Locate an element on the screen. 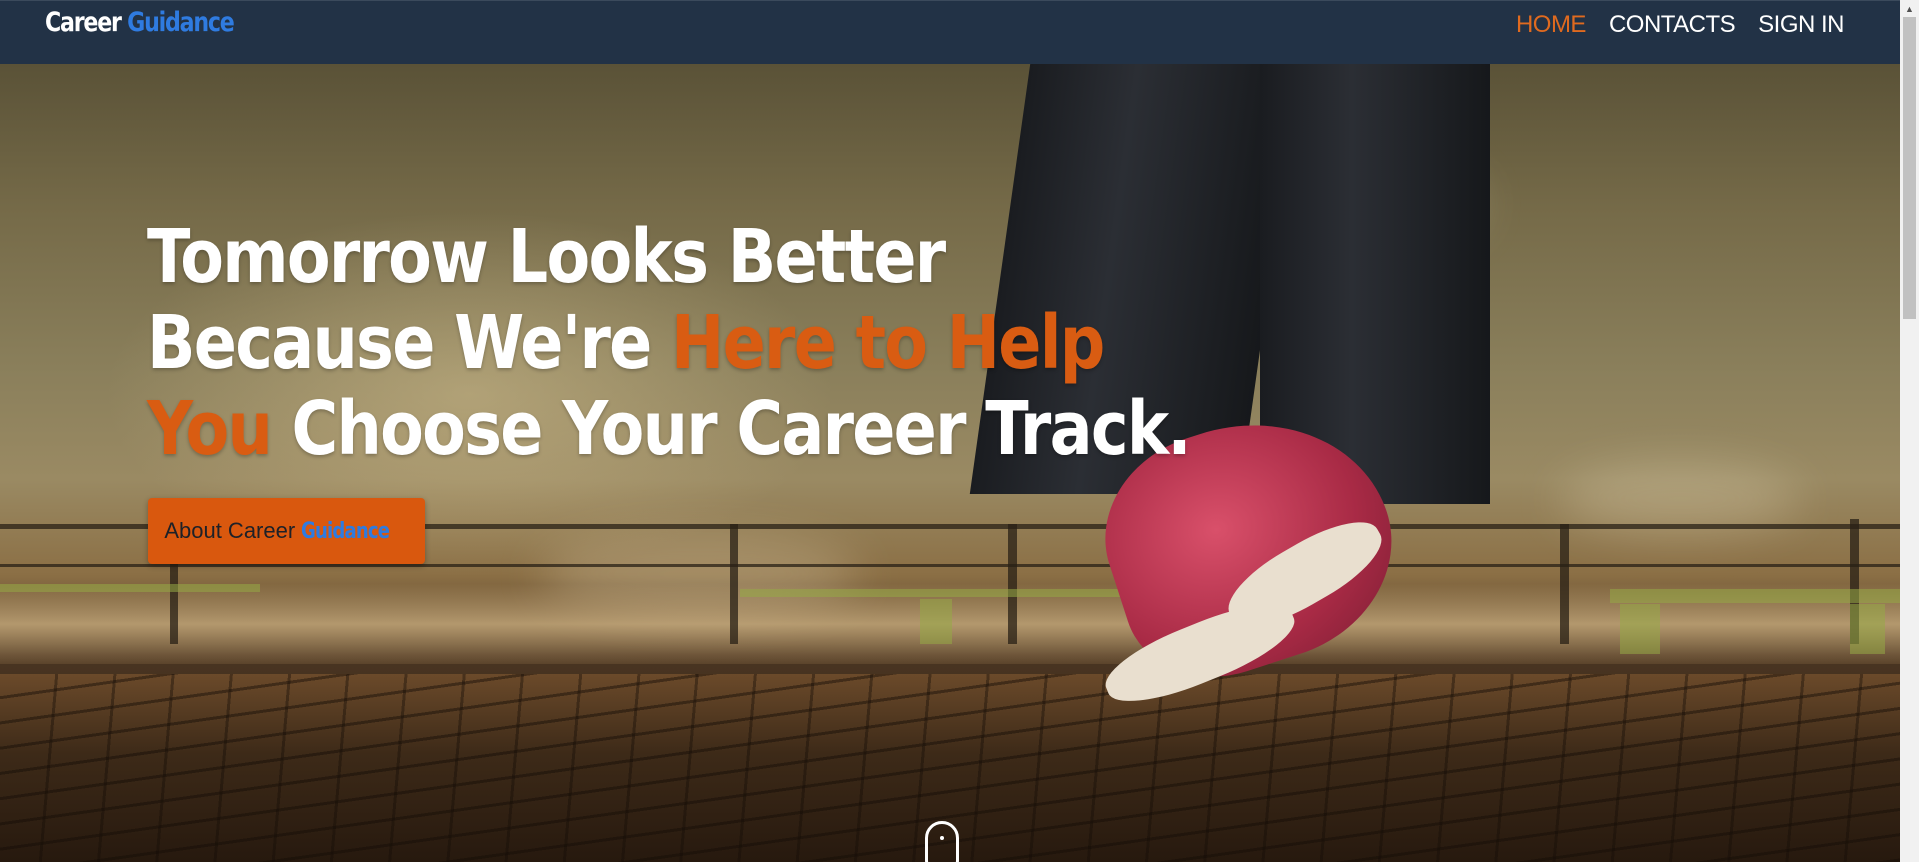 Image resolution: width=1919 pixels, height=862 pixels. nav-home-link: HOME is located at coordinates (1551, 25).